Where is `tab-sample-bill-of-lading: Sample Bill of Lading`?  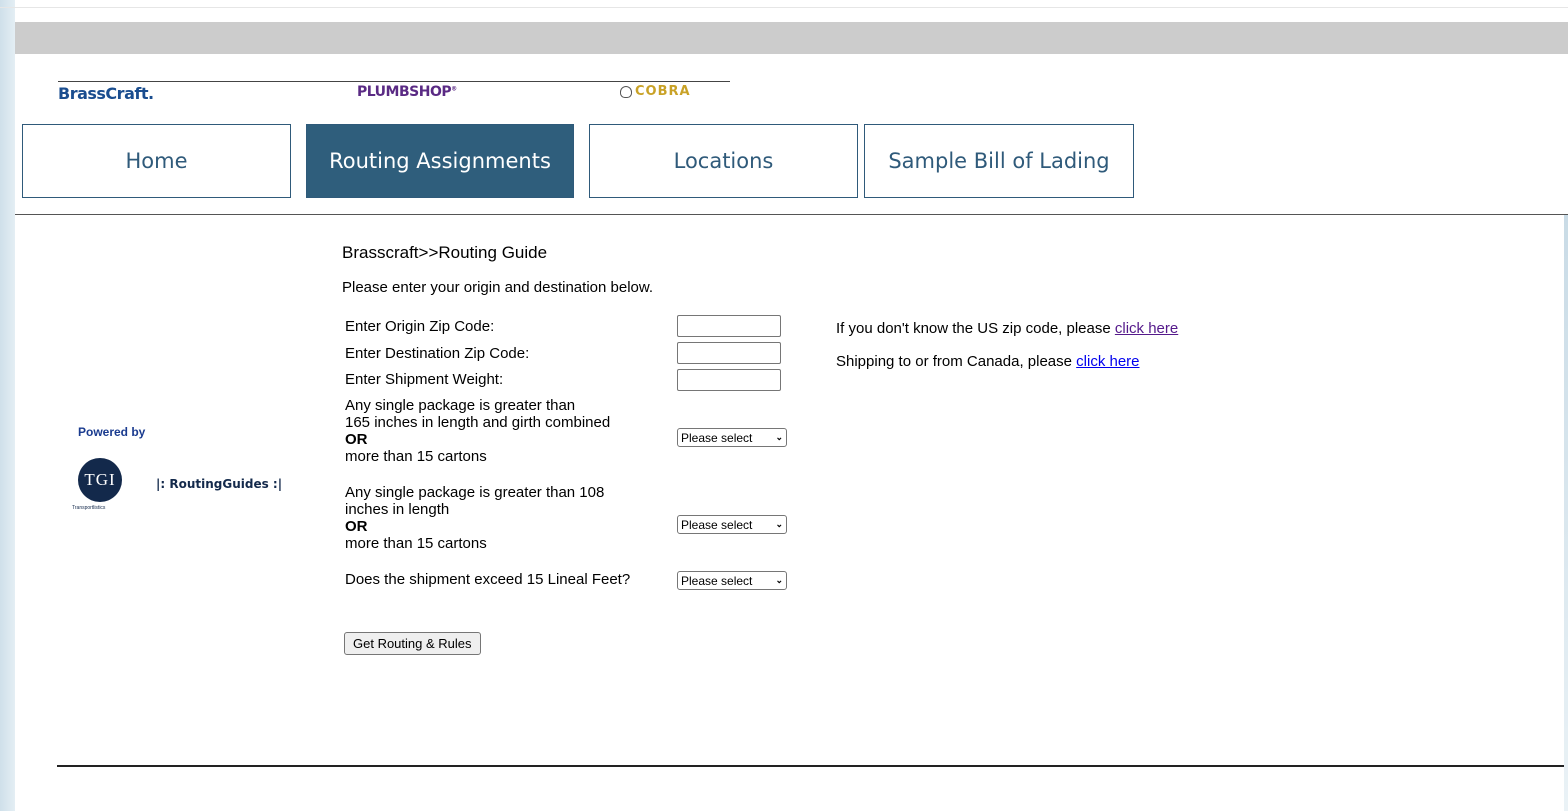
tab-sample-bill-of-lading: Sample Bill of Lading is located at coordinates (999, 161).